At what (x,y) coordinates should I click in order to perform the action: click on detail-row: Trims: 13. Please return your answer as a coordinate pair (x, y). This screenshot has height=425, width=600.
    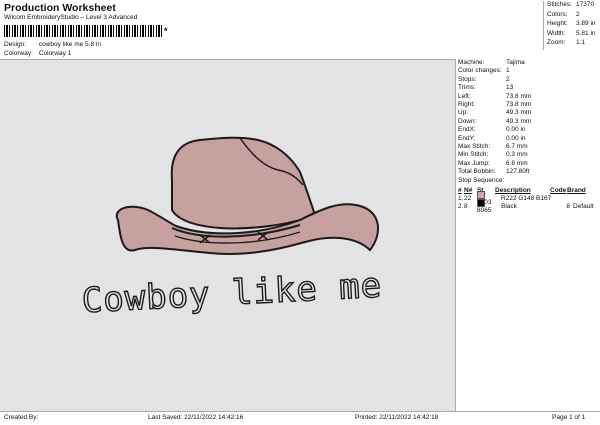
    Looking at the image, I should click on (528, 88).